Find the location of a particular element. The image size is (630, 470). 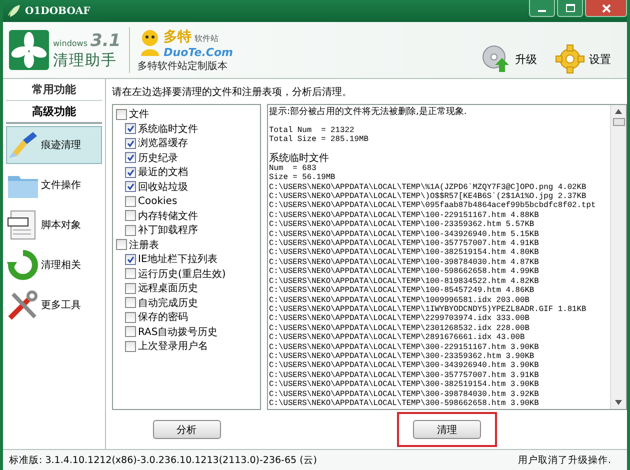

wrench-screwdriver-icon is located at coordinates (23, 305).